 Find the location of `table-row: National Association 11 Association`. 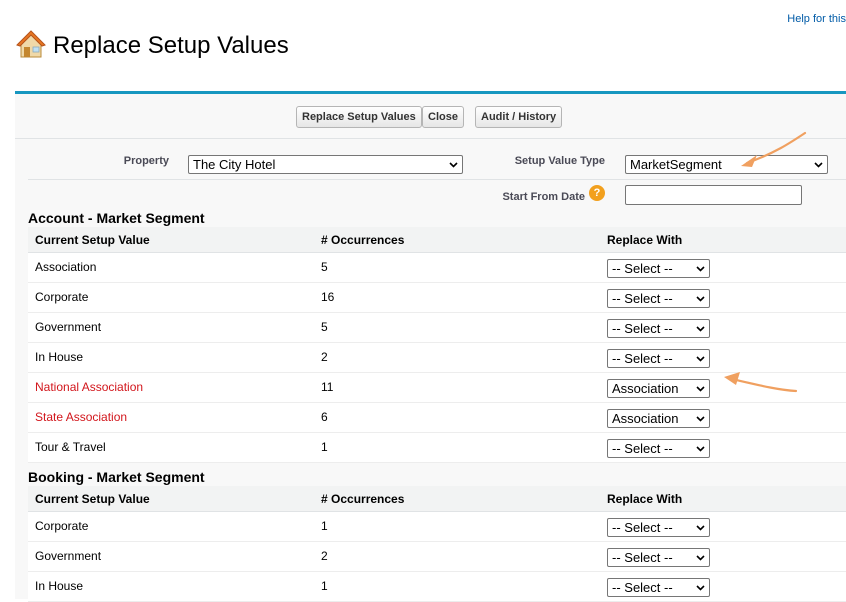

table-row: National Association 11 Association is located at coordinates (437, 388).